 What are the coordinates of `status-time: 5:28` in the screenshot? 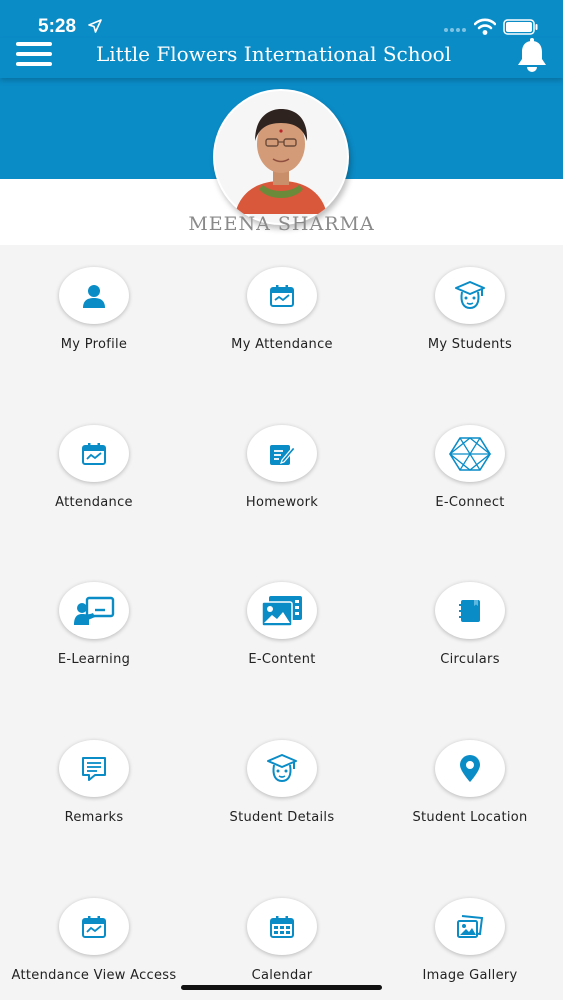 It's located at (57, 26).